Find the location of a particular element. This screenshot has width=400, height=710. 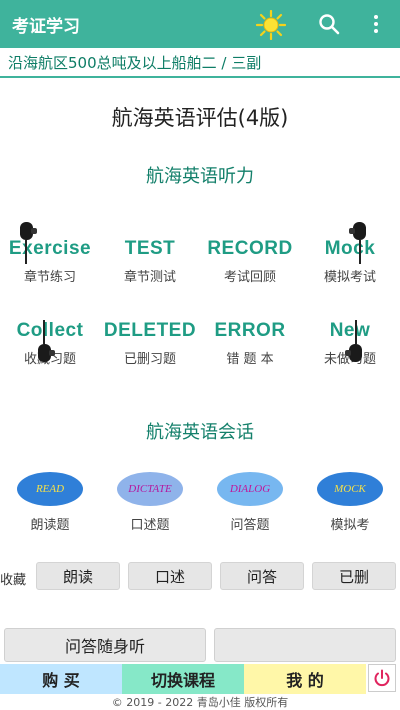

fav-read-button: 朗读 is located at coordinates (78, 576).